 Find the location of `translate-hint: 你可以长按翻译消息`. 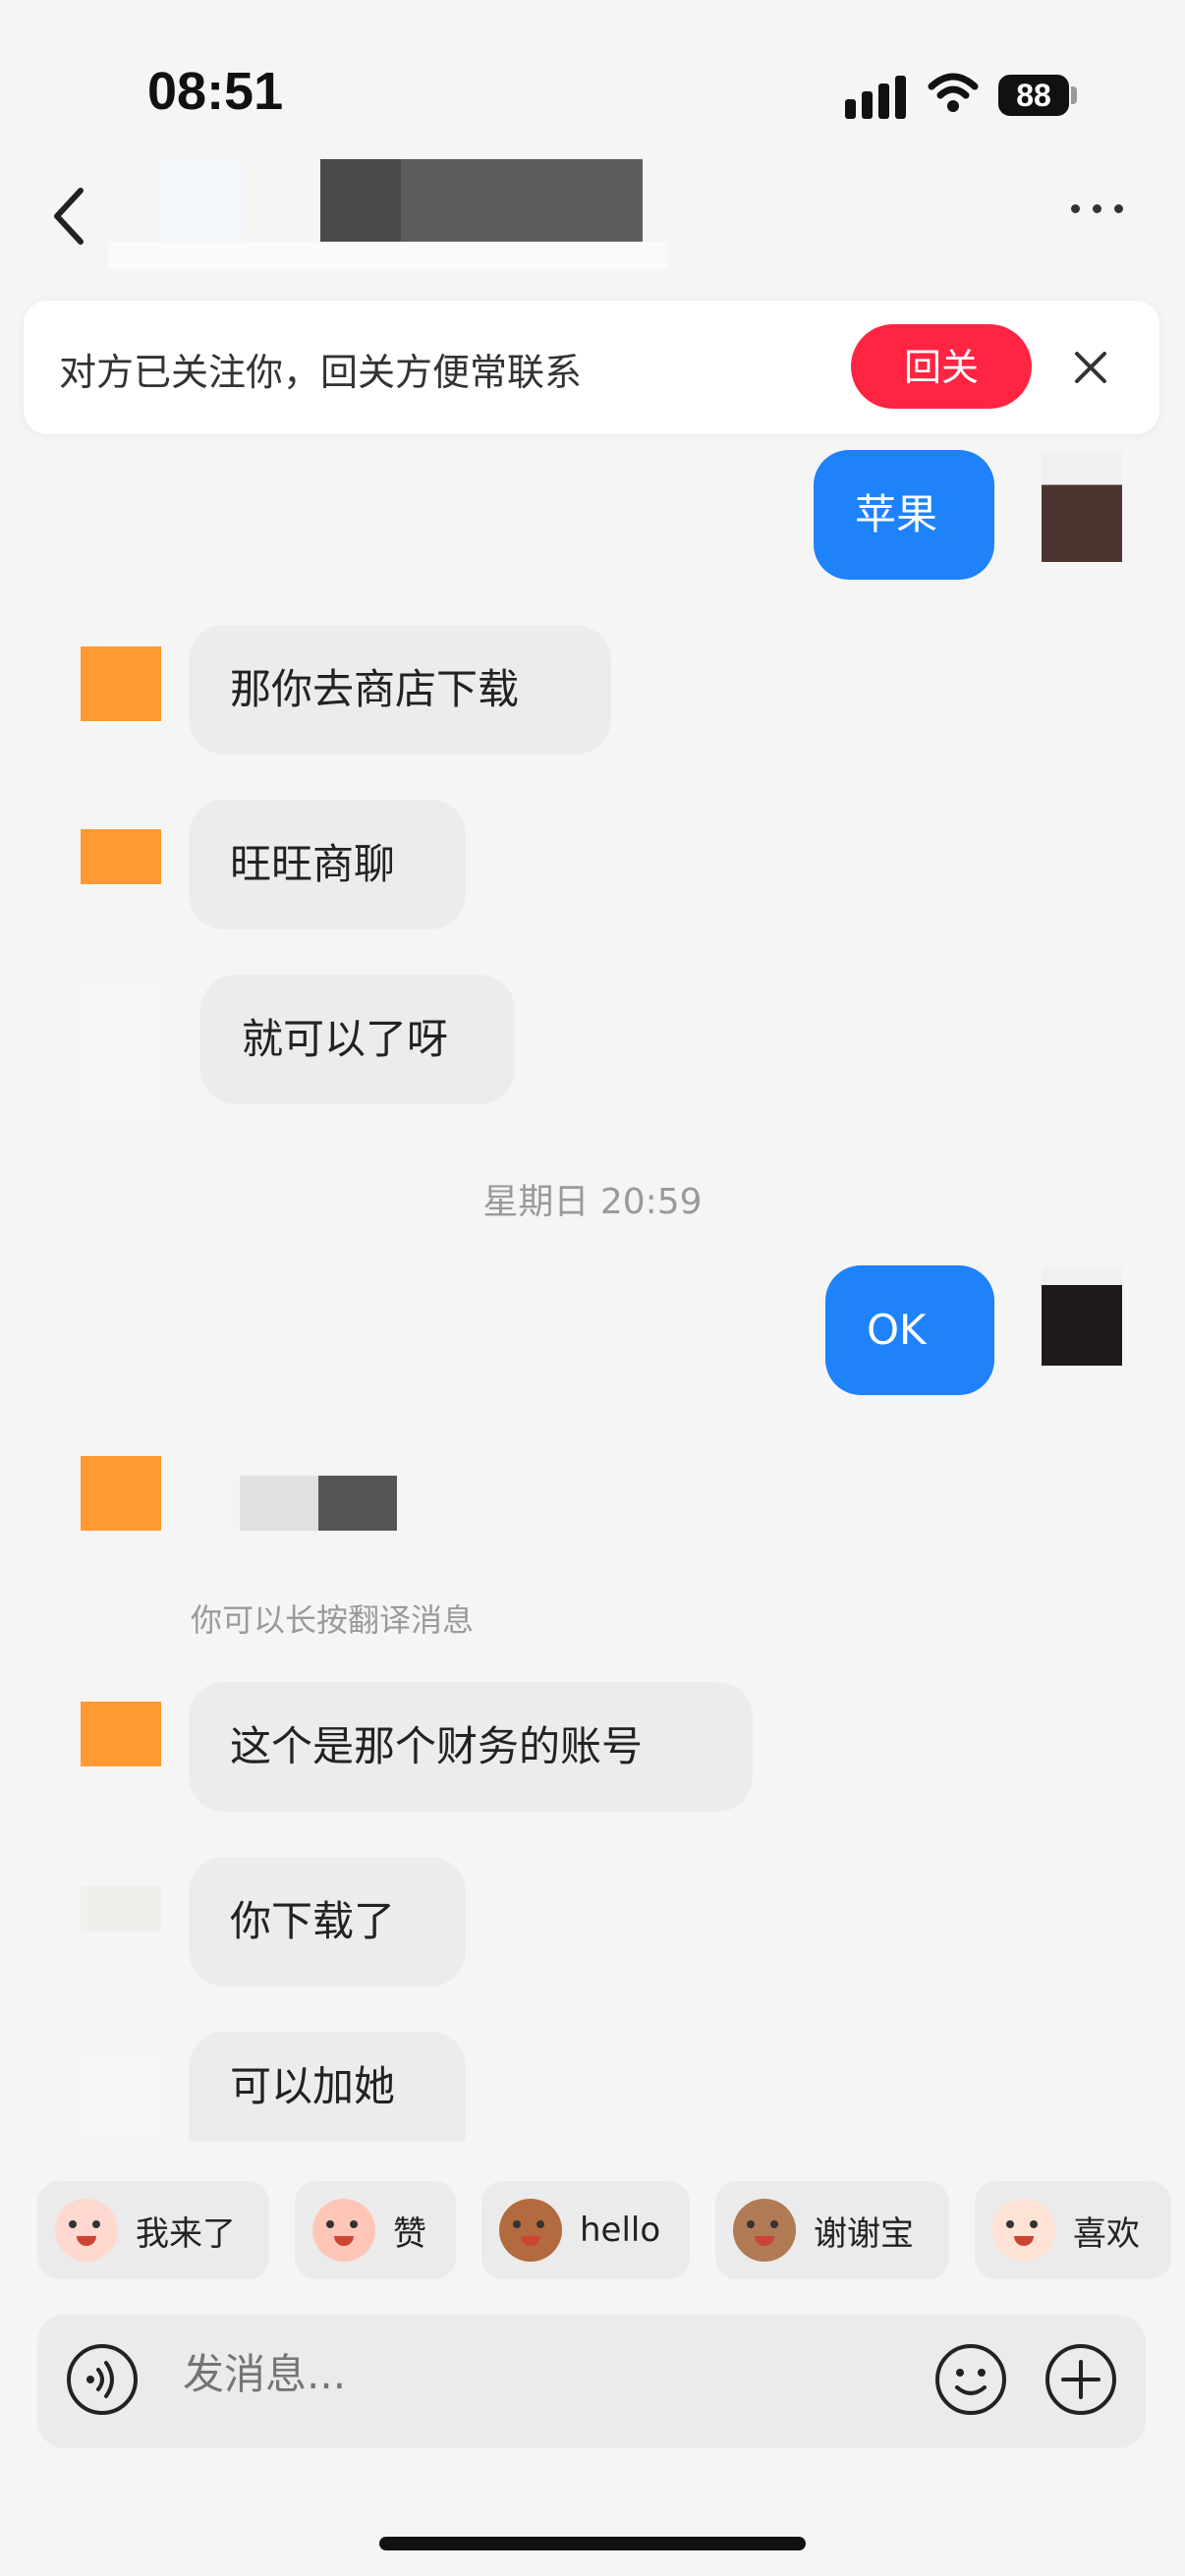

translate-hint: 你可以长按翻译消息 is located at coordinates (333, 1620).